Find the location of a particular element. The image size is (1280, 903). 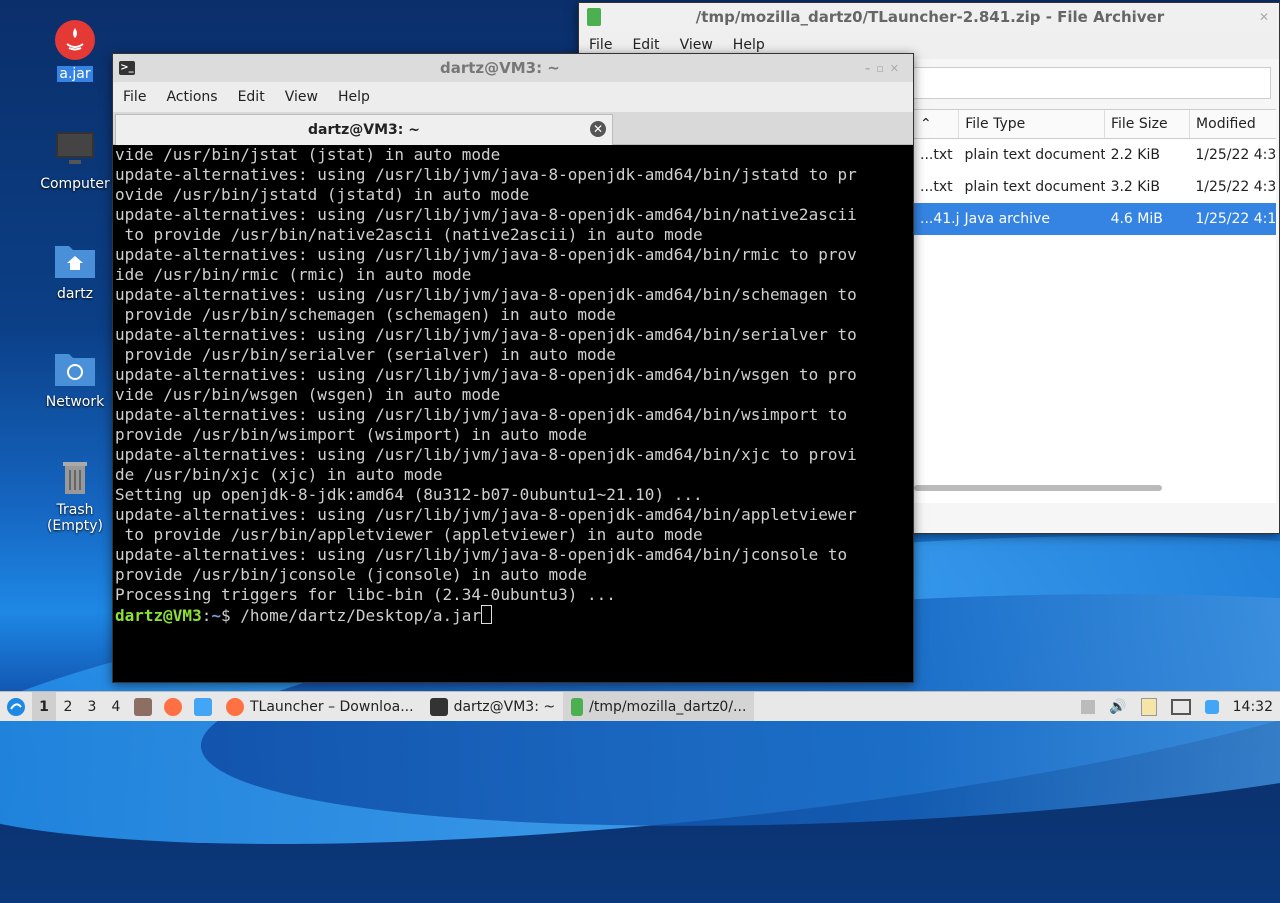

tab-terminal: dartz@VM3: ~ ✕ is located at coordinates (364, 129).